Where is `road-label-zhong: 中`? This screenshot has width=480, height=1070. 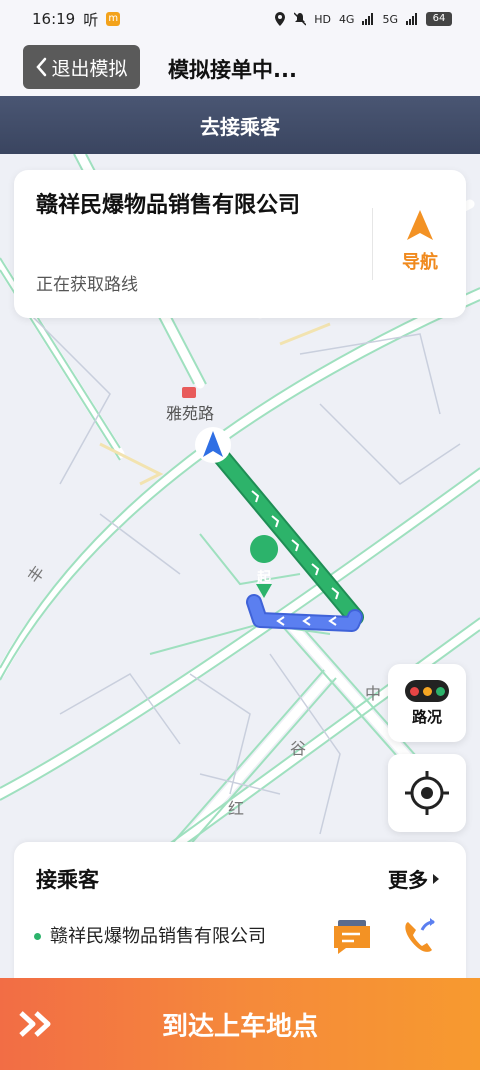 road-label-zhong: 中 is located at coordinates (373, 693).